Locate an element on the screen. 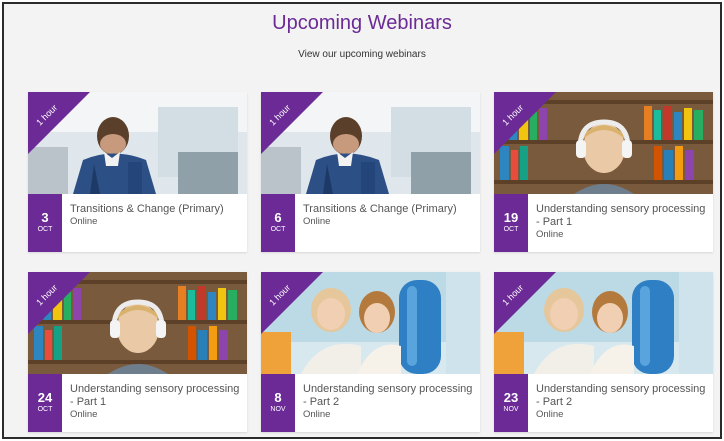  date-badge: 3 OCT is located at coordinates (45, 223).